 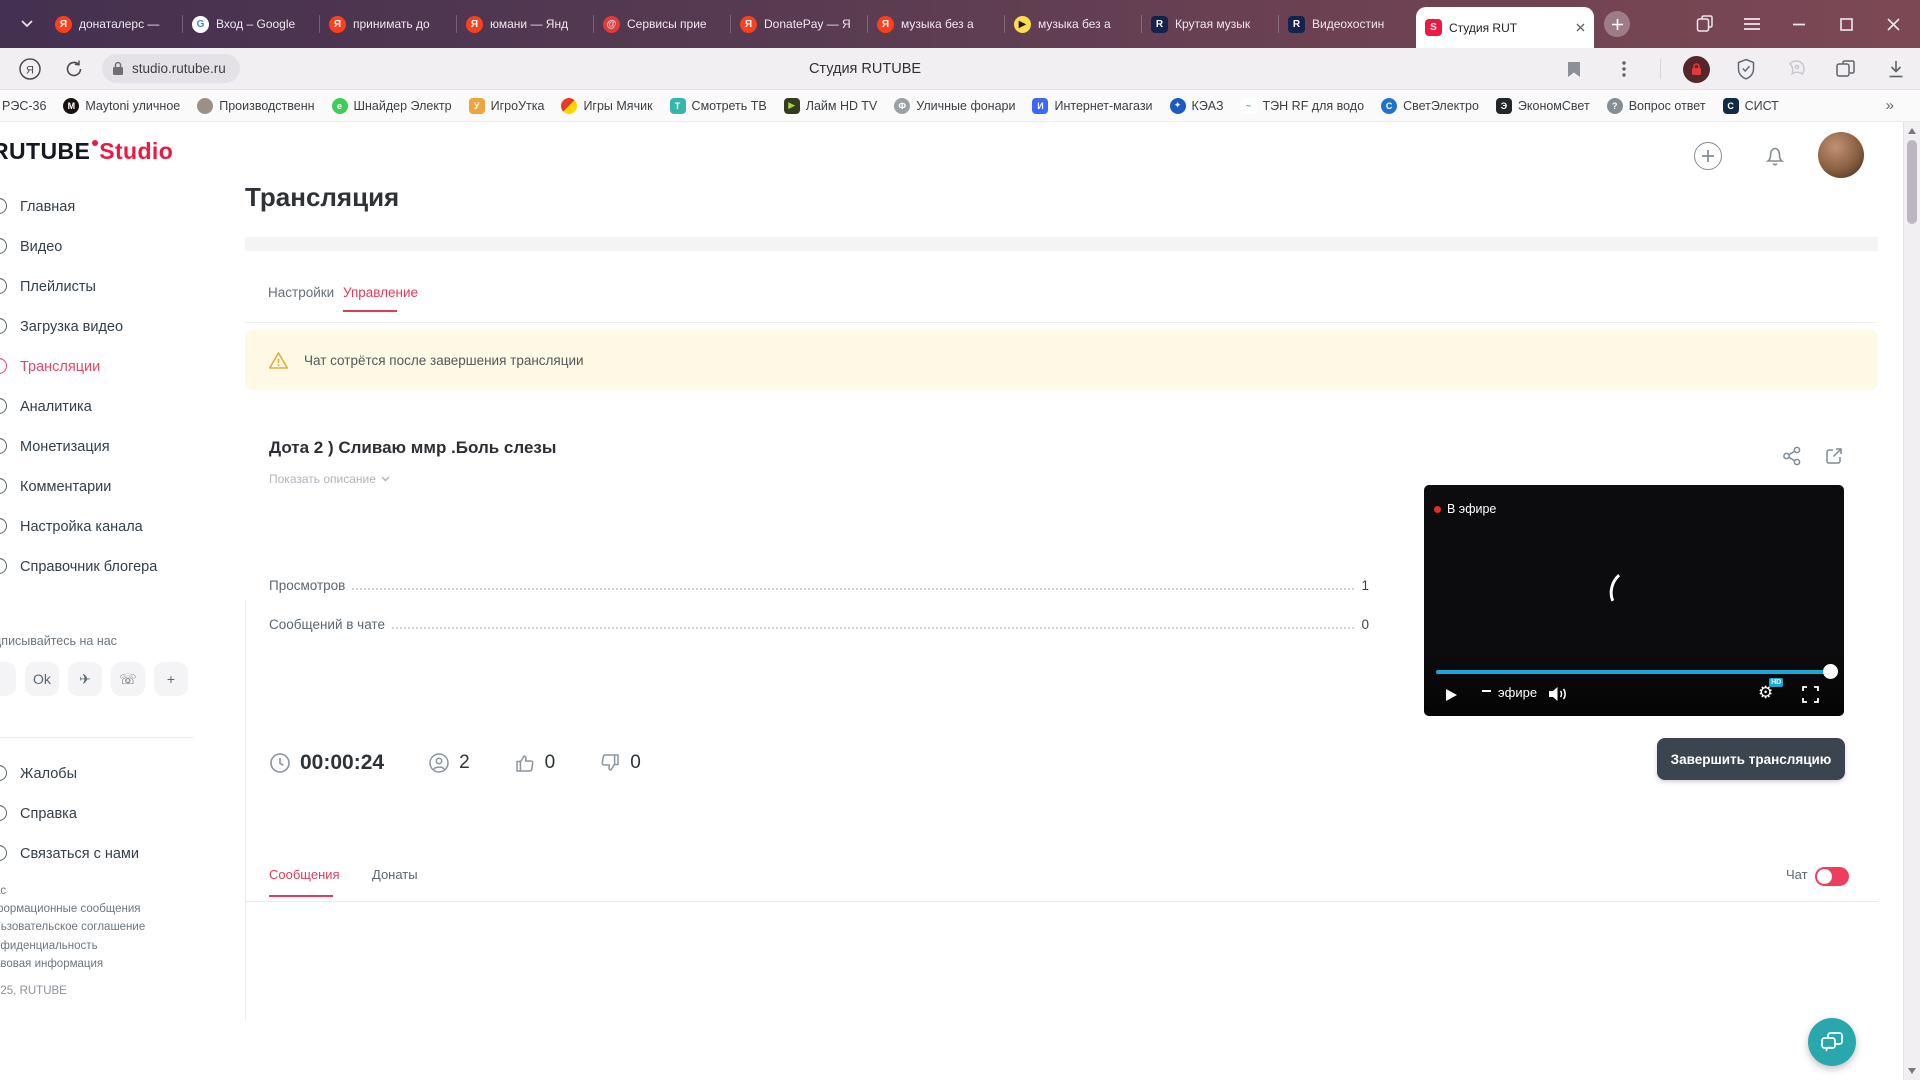 I want to click on sidebar-item-home: Главная, so click(x=100, y=207).